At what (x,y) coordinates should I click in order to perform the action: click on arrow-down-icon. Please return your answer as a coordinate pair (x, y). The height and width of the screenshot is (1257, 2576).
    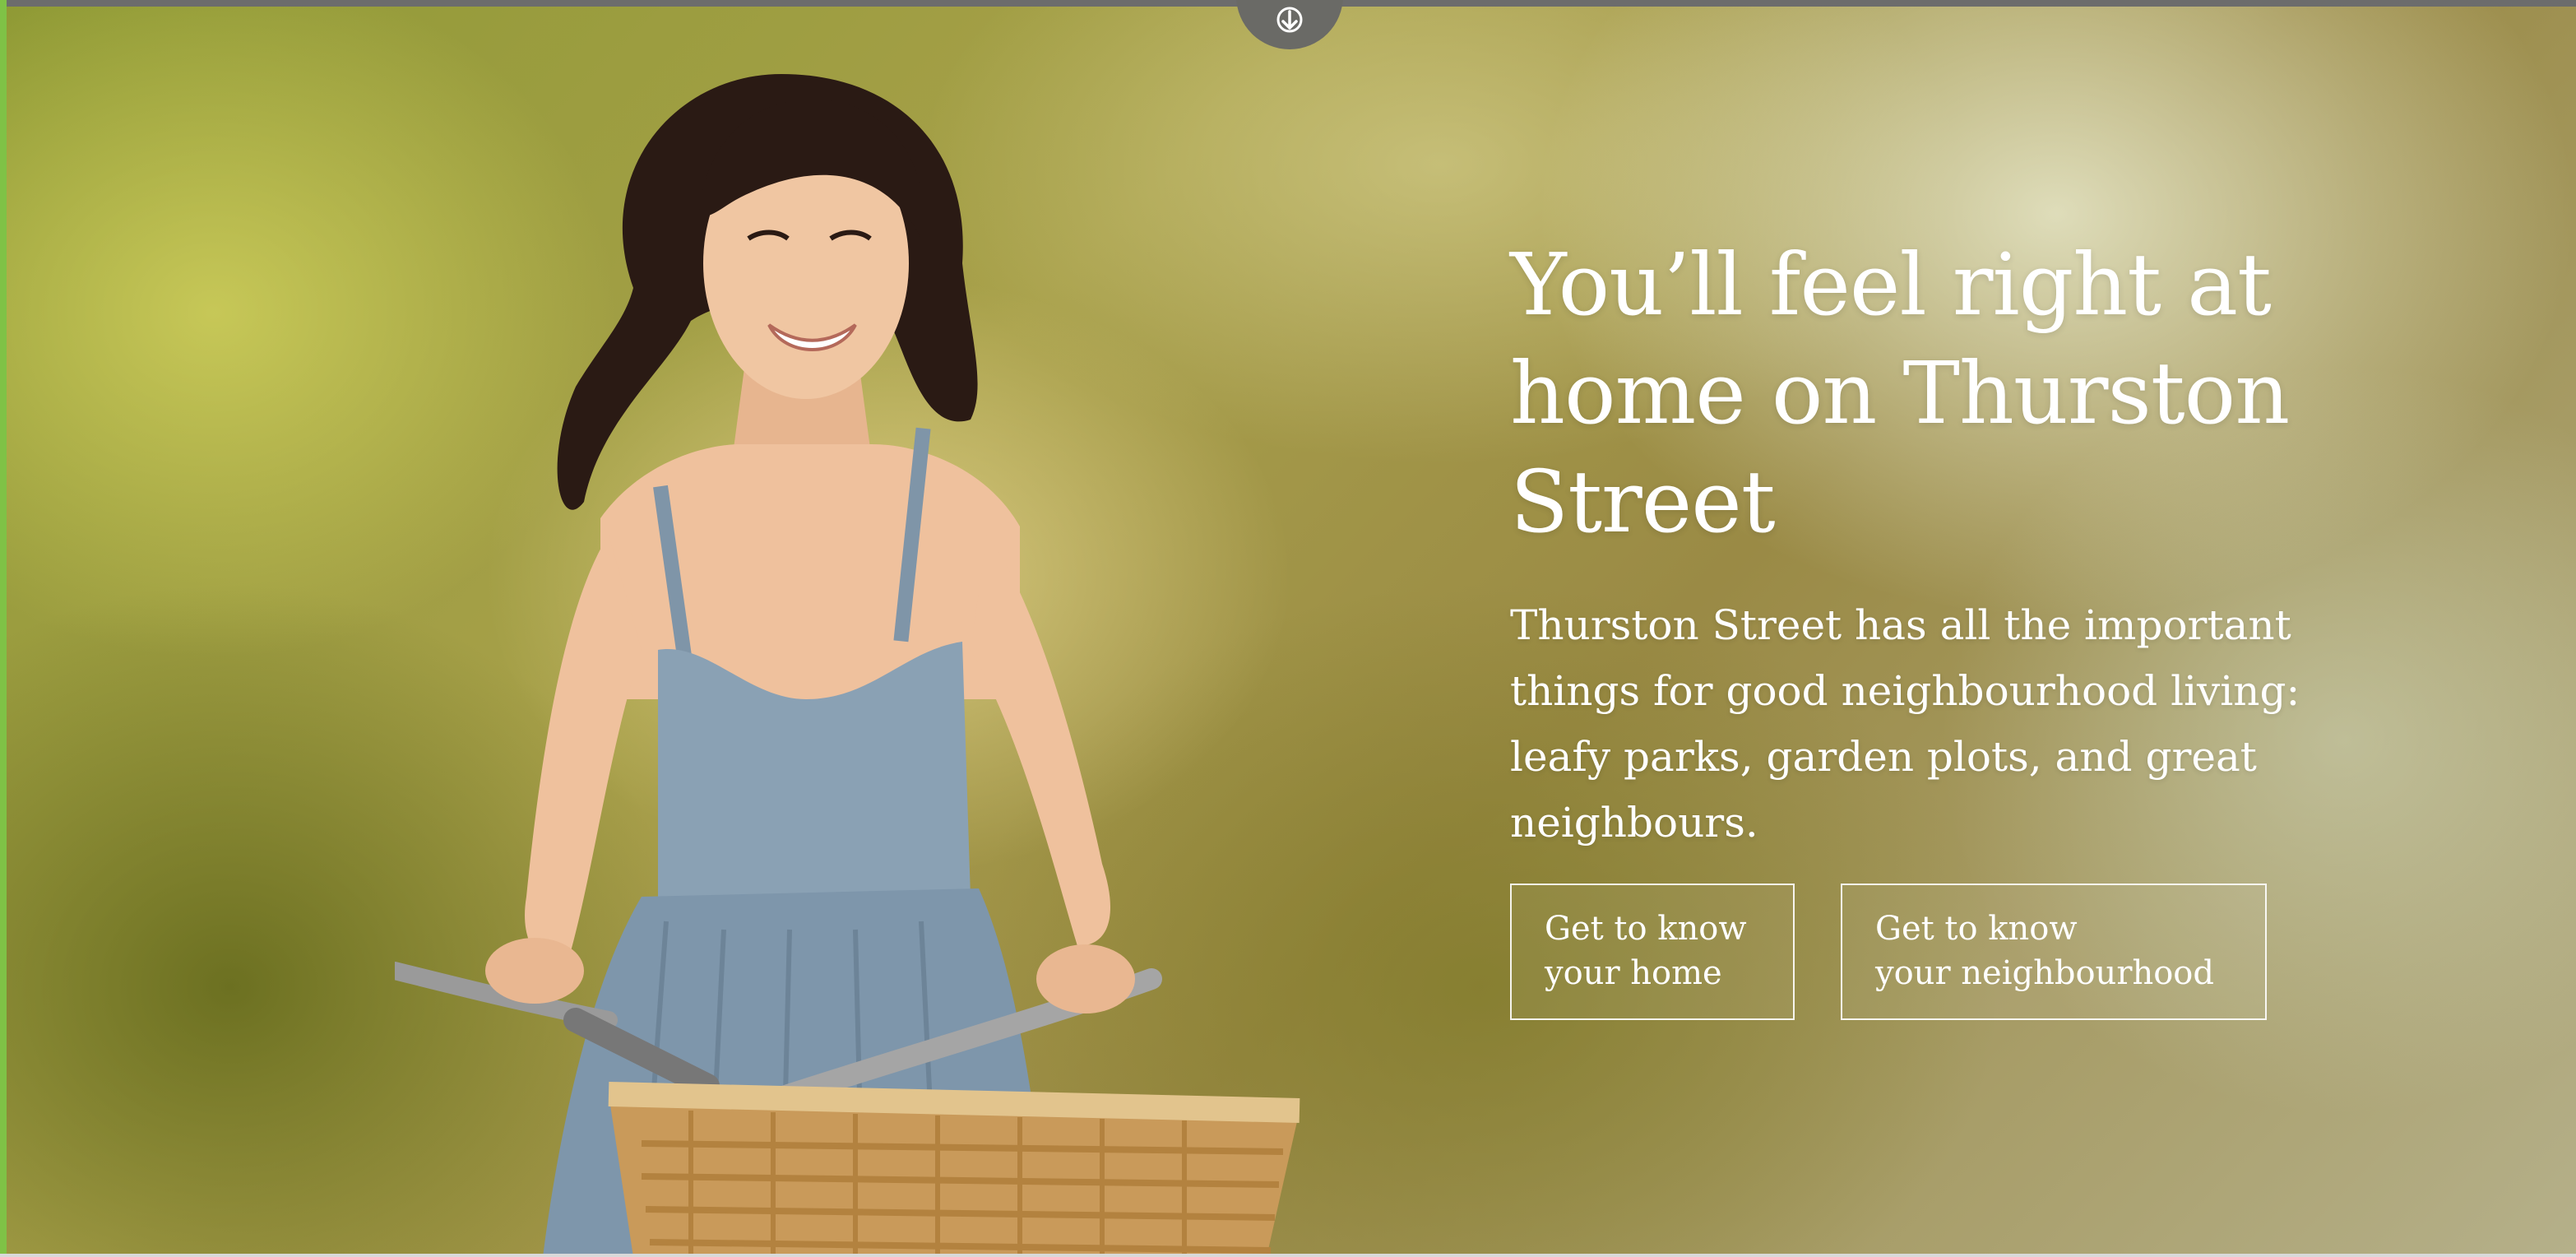
    Looking at the image, I should click on (1289, 20).